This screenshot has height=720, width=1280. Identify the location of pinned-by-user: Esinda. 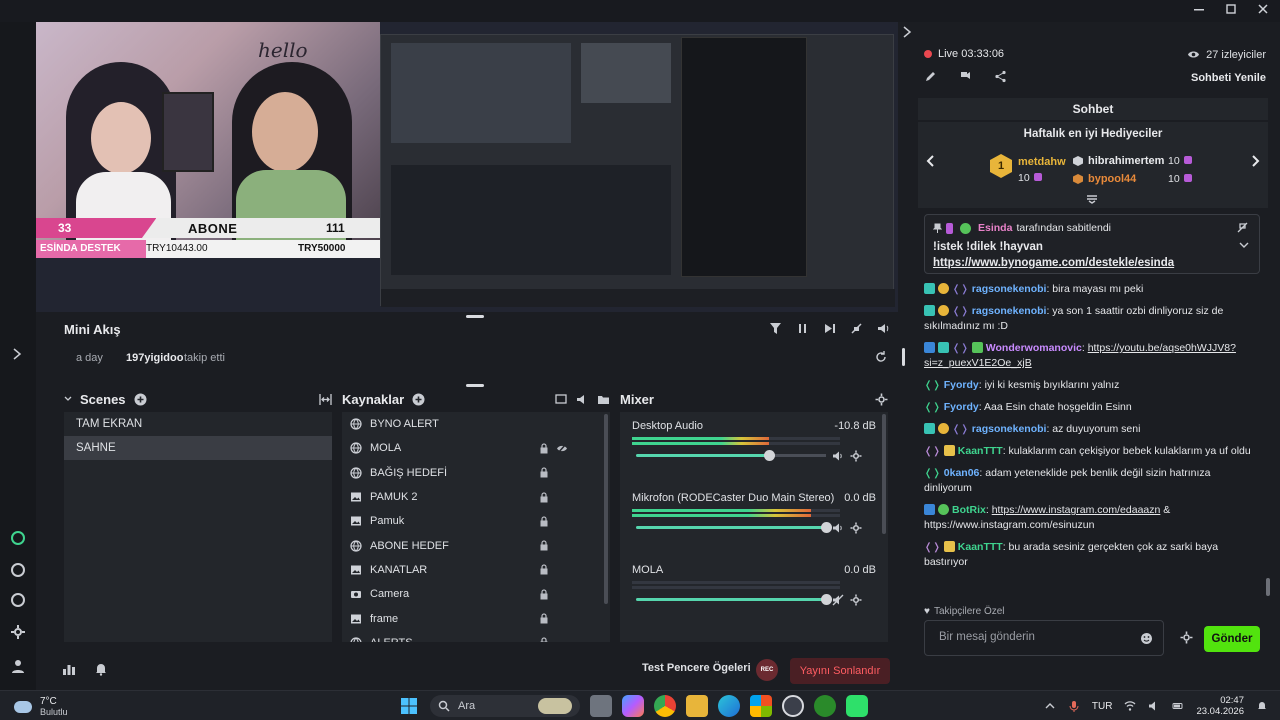
(995, 228).